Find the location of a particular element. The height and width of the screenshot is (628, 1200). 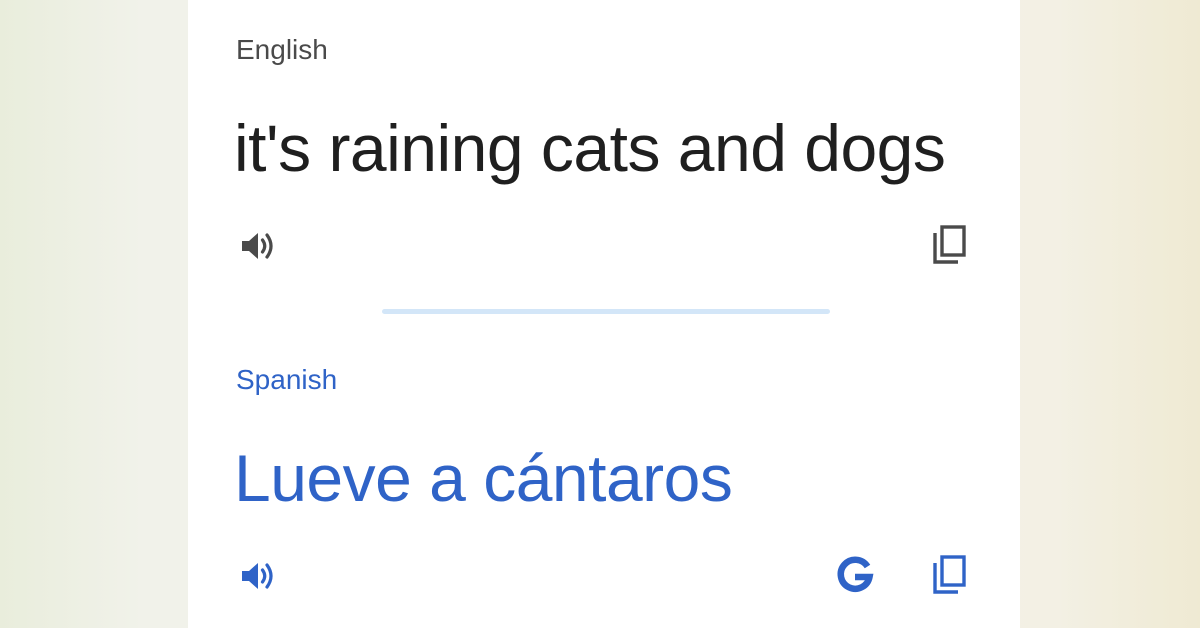

source-language-label: English is located at coordinates (282, 49).